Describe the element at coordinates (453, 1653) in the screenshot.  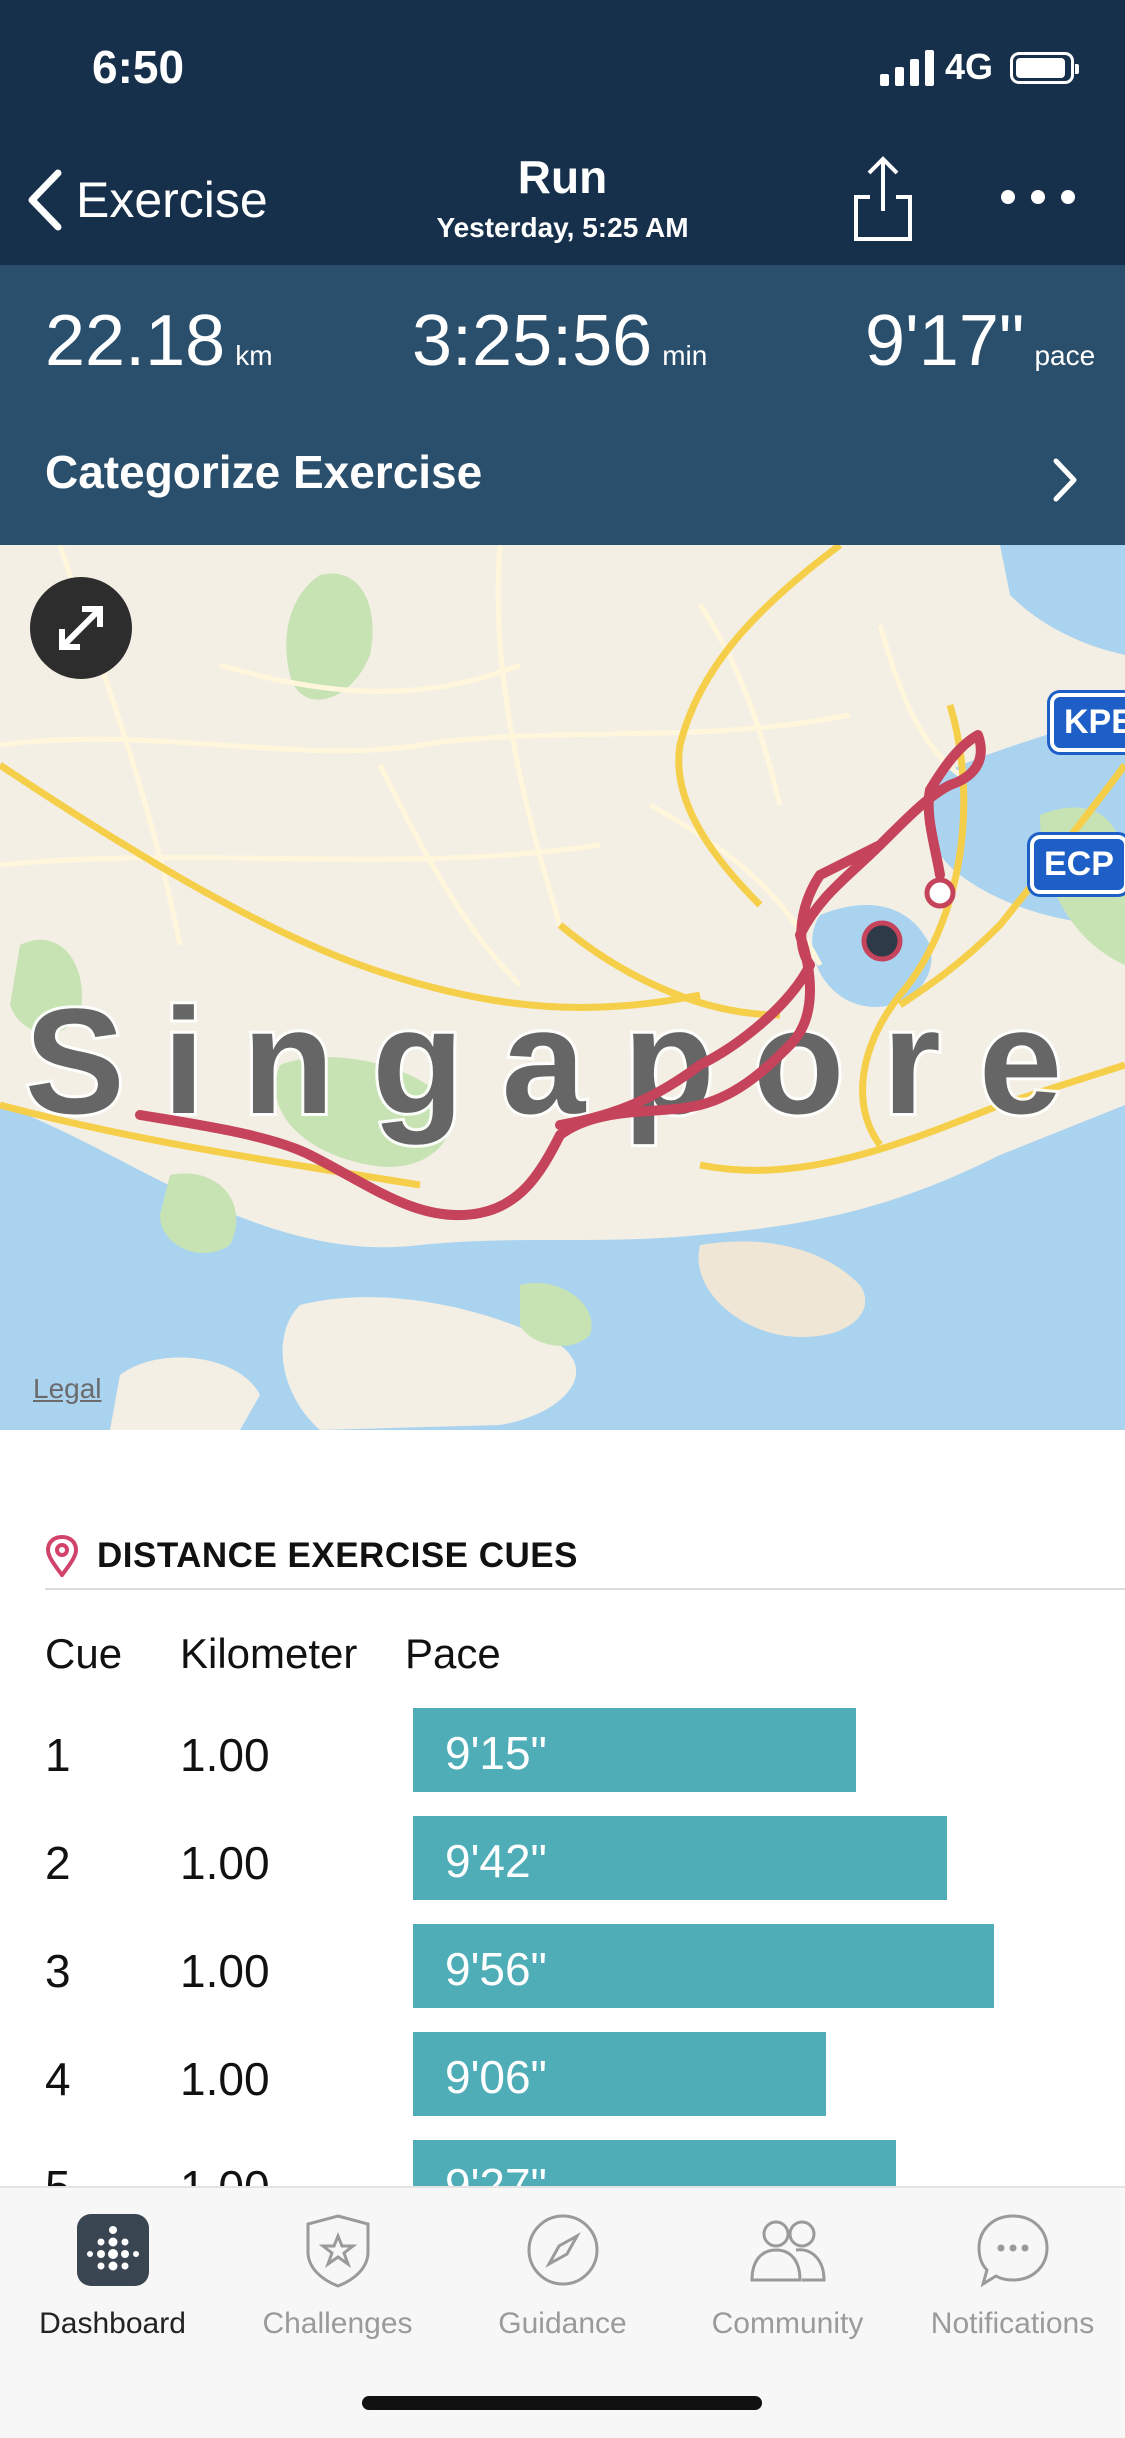
I see `column-header-pace: Pace` at that location.